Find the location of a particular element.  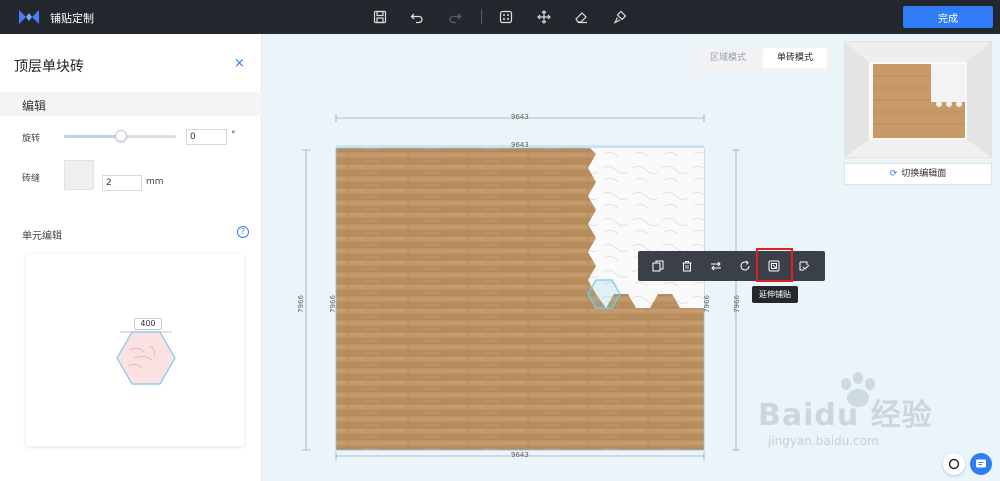

switch-edit-face-button: ⟳ 切换编辑面 is located at coordinates (918, 174).